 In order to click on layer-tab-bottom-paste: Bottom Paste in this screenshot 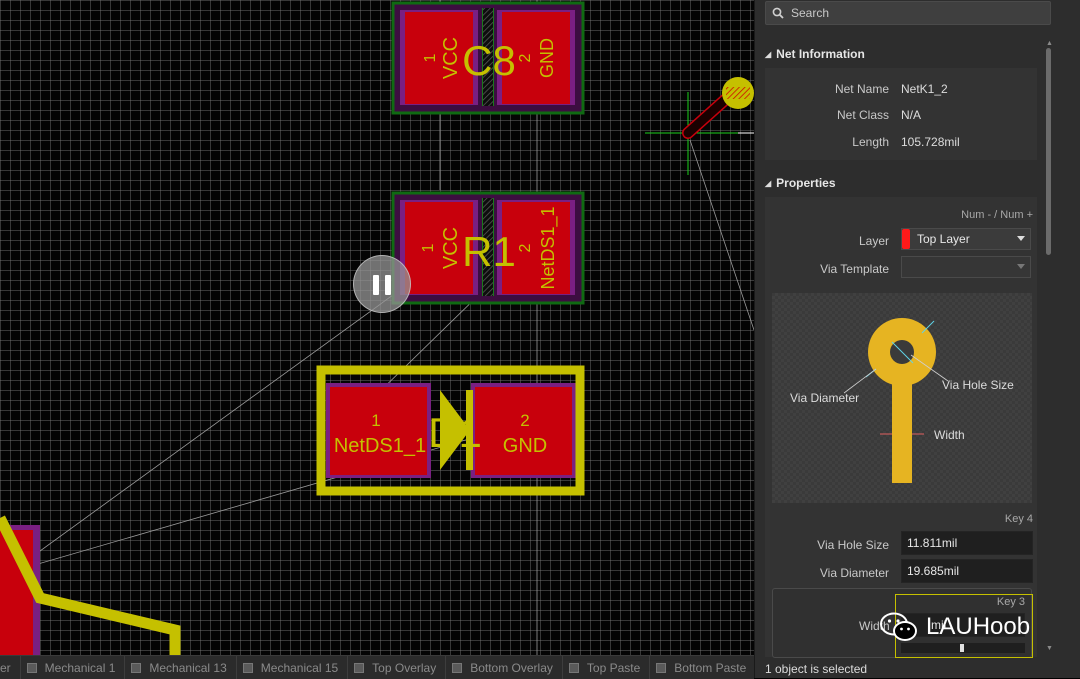, I will do `click(702, 667)`.